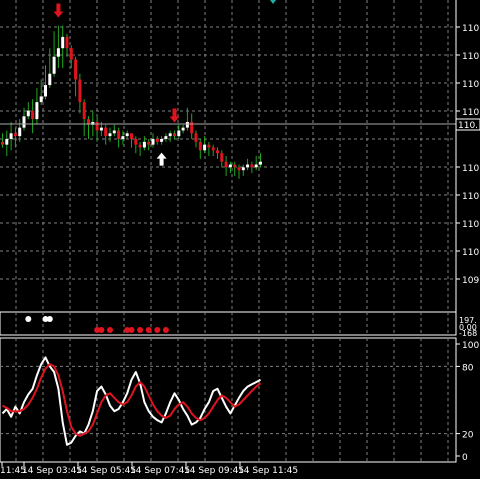  What do you see at coordinates (465, 458) in the screenshot?
I see `stoch-label: 0` at bounding box center [465, 458].